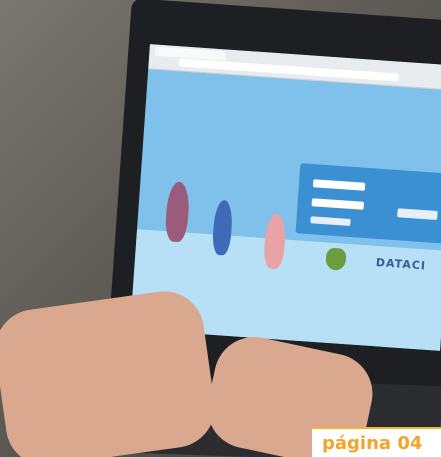  I want to click on login-alt-button, so click(417, 214).